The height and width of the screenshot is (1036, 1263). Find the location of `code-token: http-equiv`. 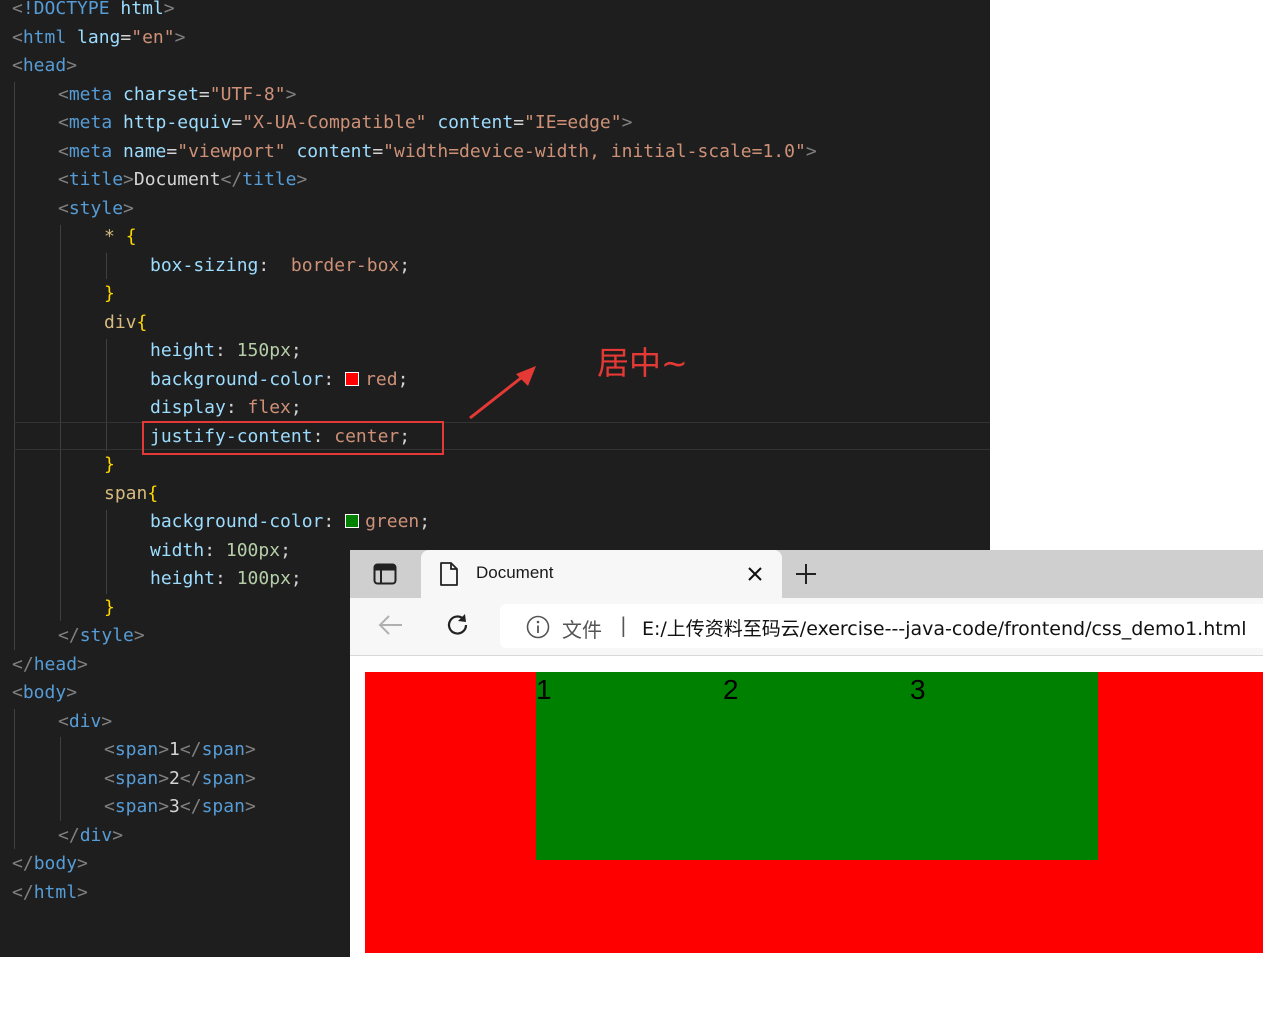

code-token: http-equiv is located at coordinates (177, 122).